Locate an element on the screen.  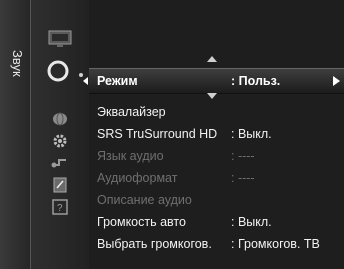
menu-item-value: : Громкогов. ТВ is located at coordinates (275, 244).